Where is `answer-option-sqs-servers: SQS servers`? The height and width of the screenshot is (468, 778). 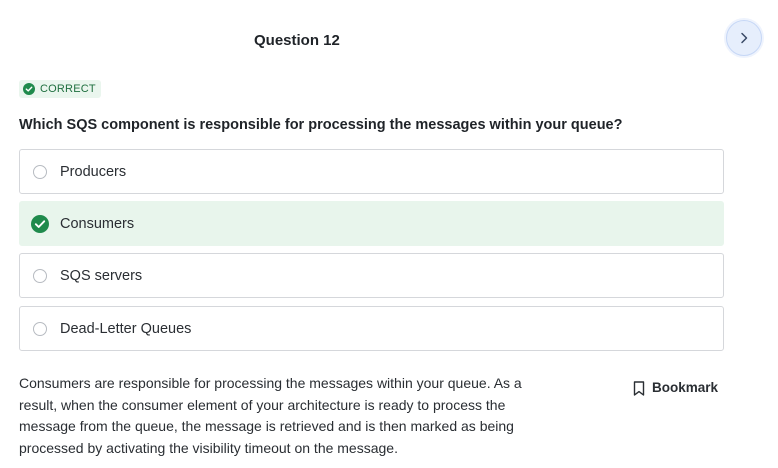
answer-option-sqs-servers: SQS servers is located at coordinates (371, 275).